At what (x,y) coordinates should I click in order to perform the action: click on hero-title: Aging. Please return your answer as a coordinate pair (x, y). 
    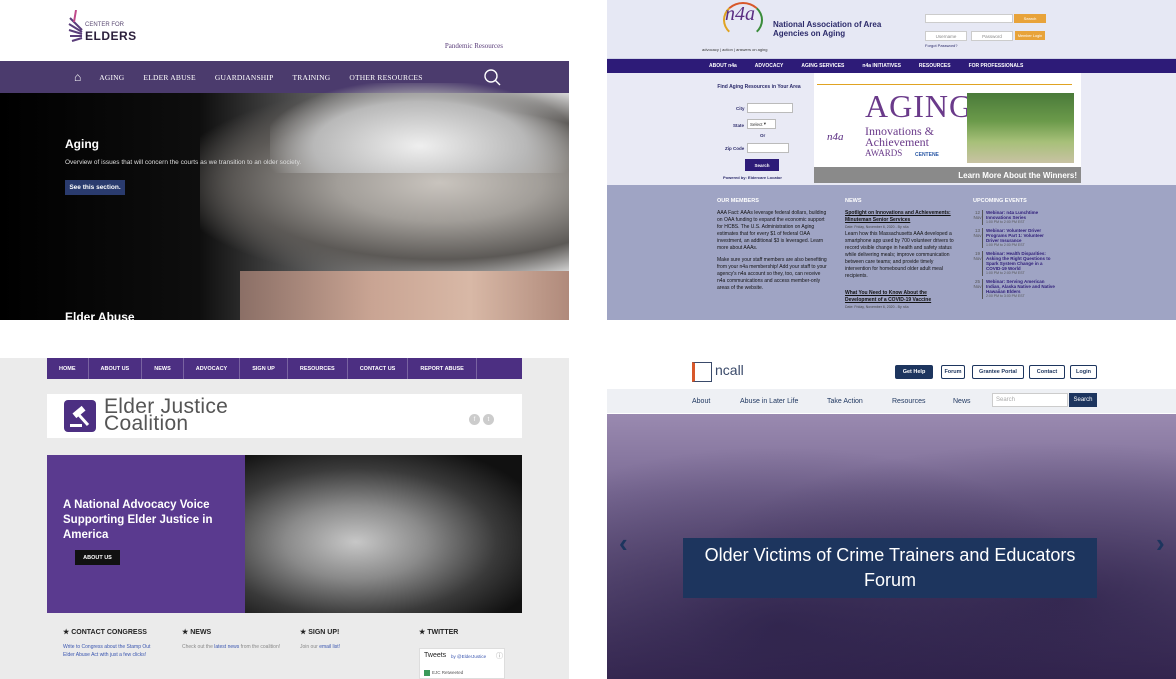
    Looking at the image, I should click on (82, 144).